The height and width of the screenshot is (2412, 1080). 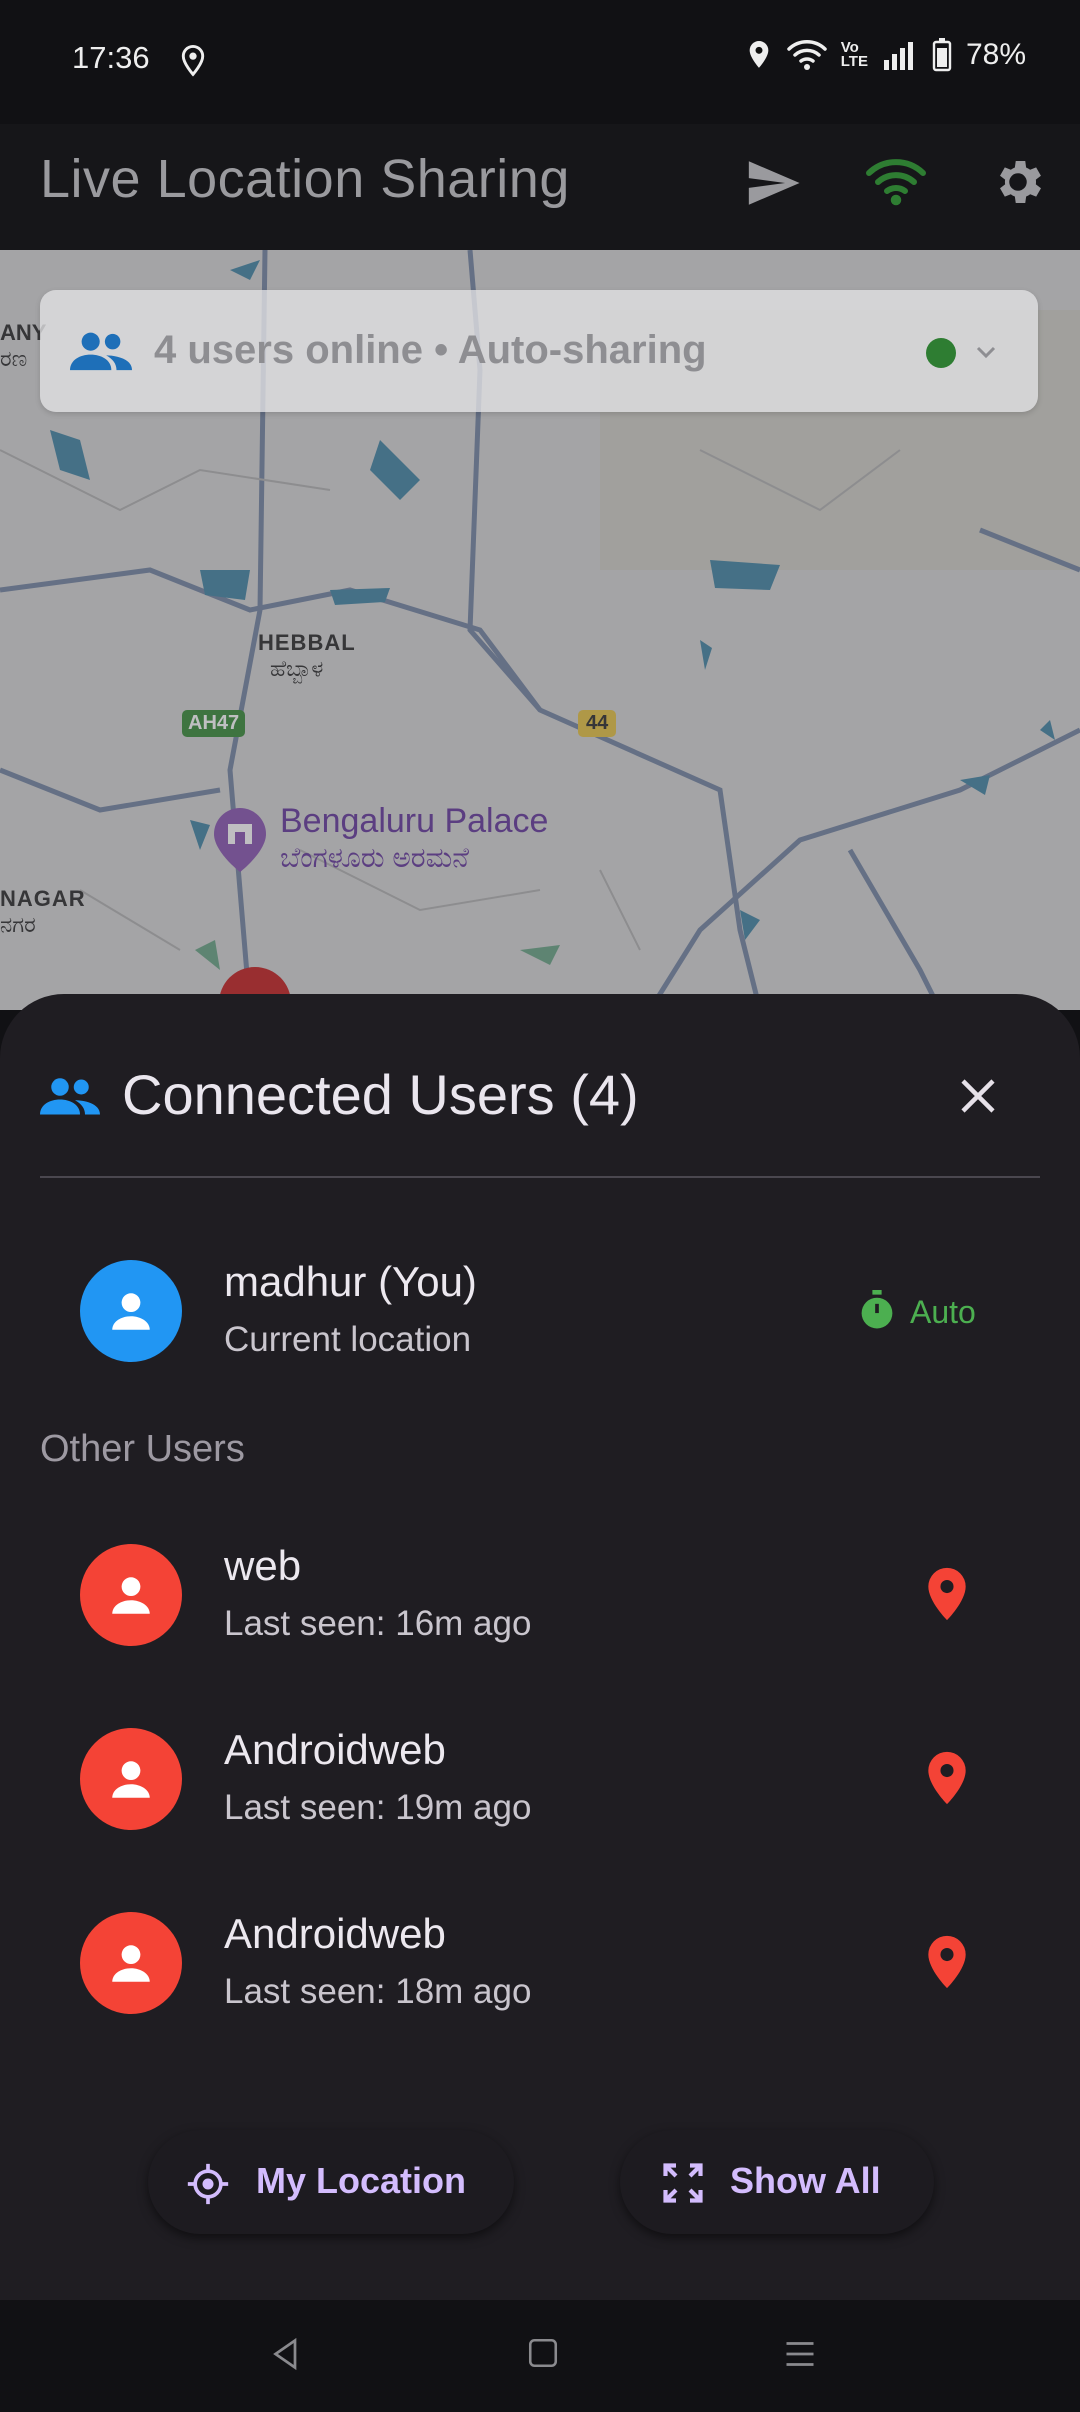 I want to click on divider, so click(x=540, y=1177).